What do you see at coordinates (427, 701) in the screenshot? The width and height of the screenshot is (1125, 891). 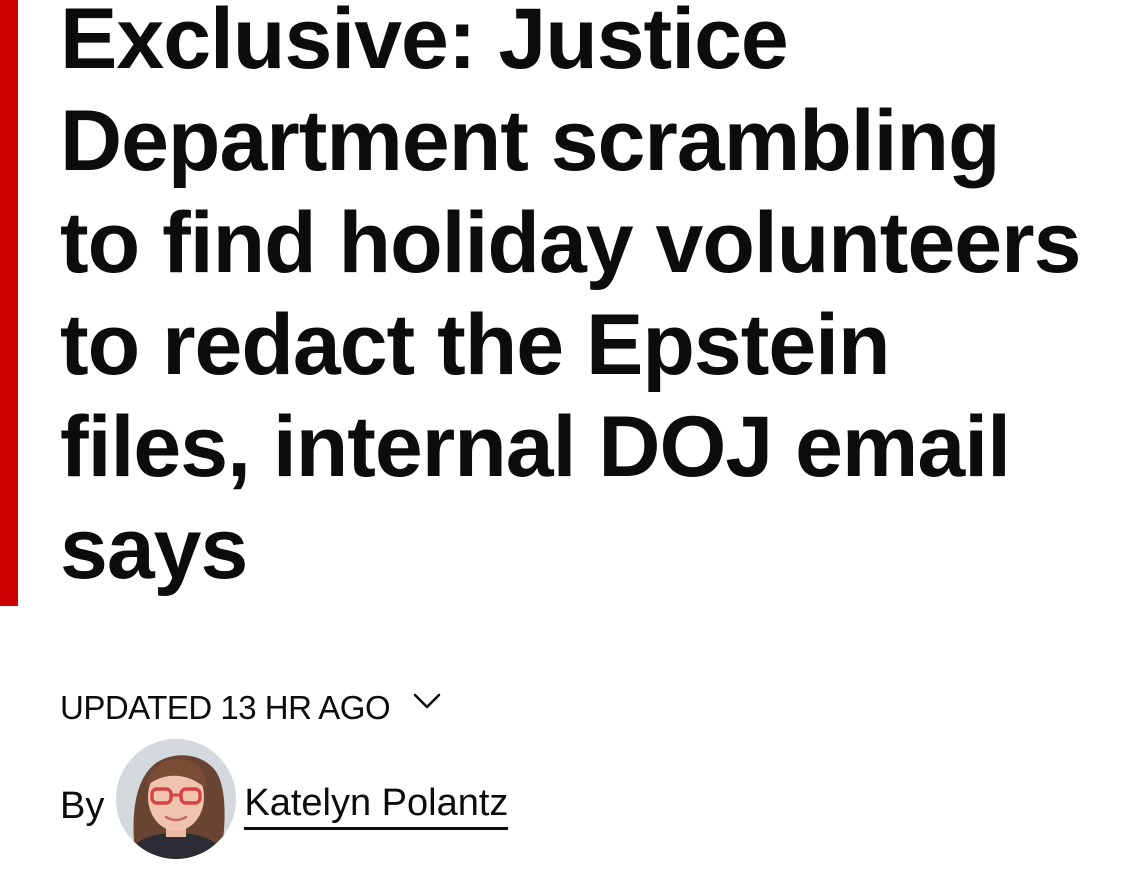 I see `chevron-down-icon` at bounding box center [427, 701].